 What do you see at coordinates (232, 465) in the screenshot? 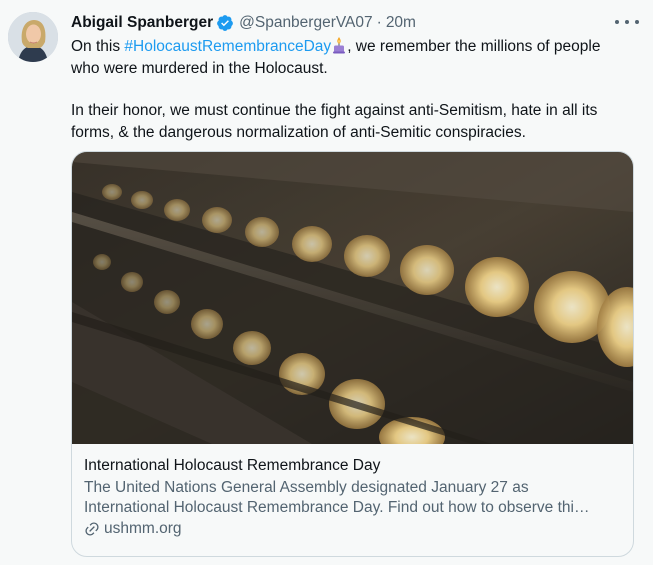
I see `card-title: International Holocaust Remembrance Day` at bounding box center [232, 465].